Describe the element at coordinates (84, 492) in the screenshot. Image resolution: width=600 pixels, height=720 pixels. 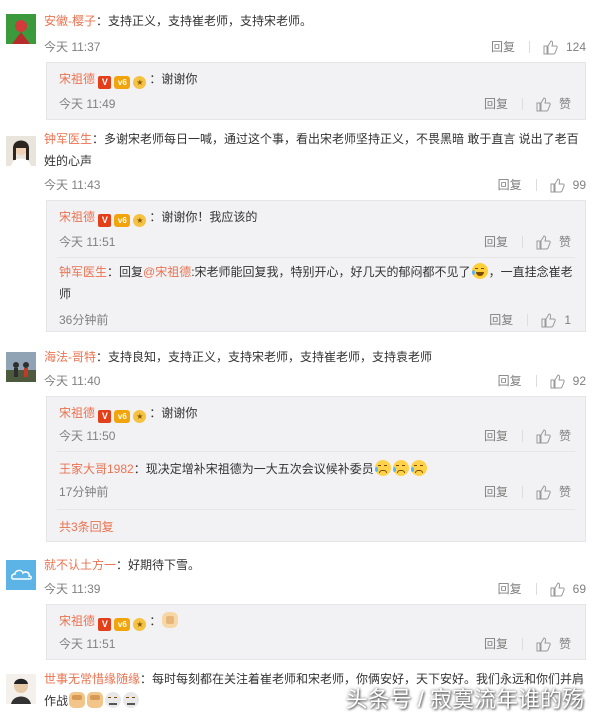
I see `reply-time: 17分钟前` at that location.